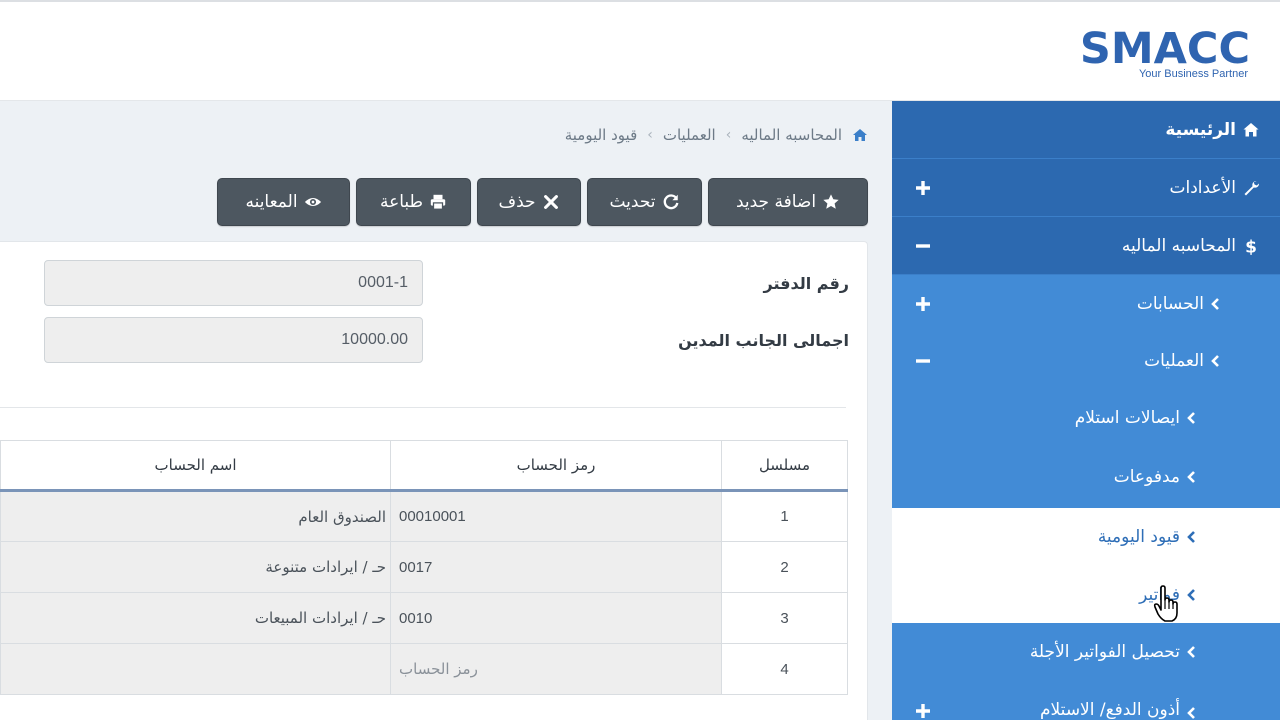  What do you see at coordinates (1086, 245) in the screenshot?
I see `sidebar-item-finance: $ المحاسبه الماليه` at bounding box center [1086, 245].